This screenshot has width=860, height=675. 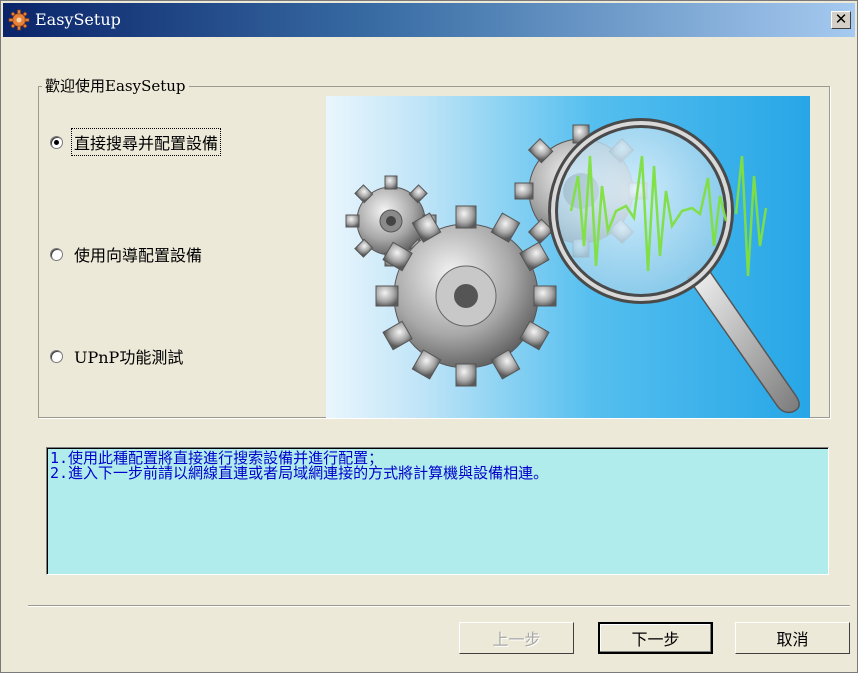 I want to click on separator, so click(x=439, y=606).